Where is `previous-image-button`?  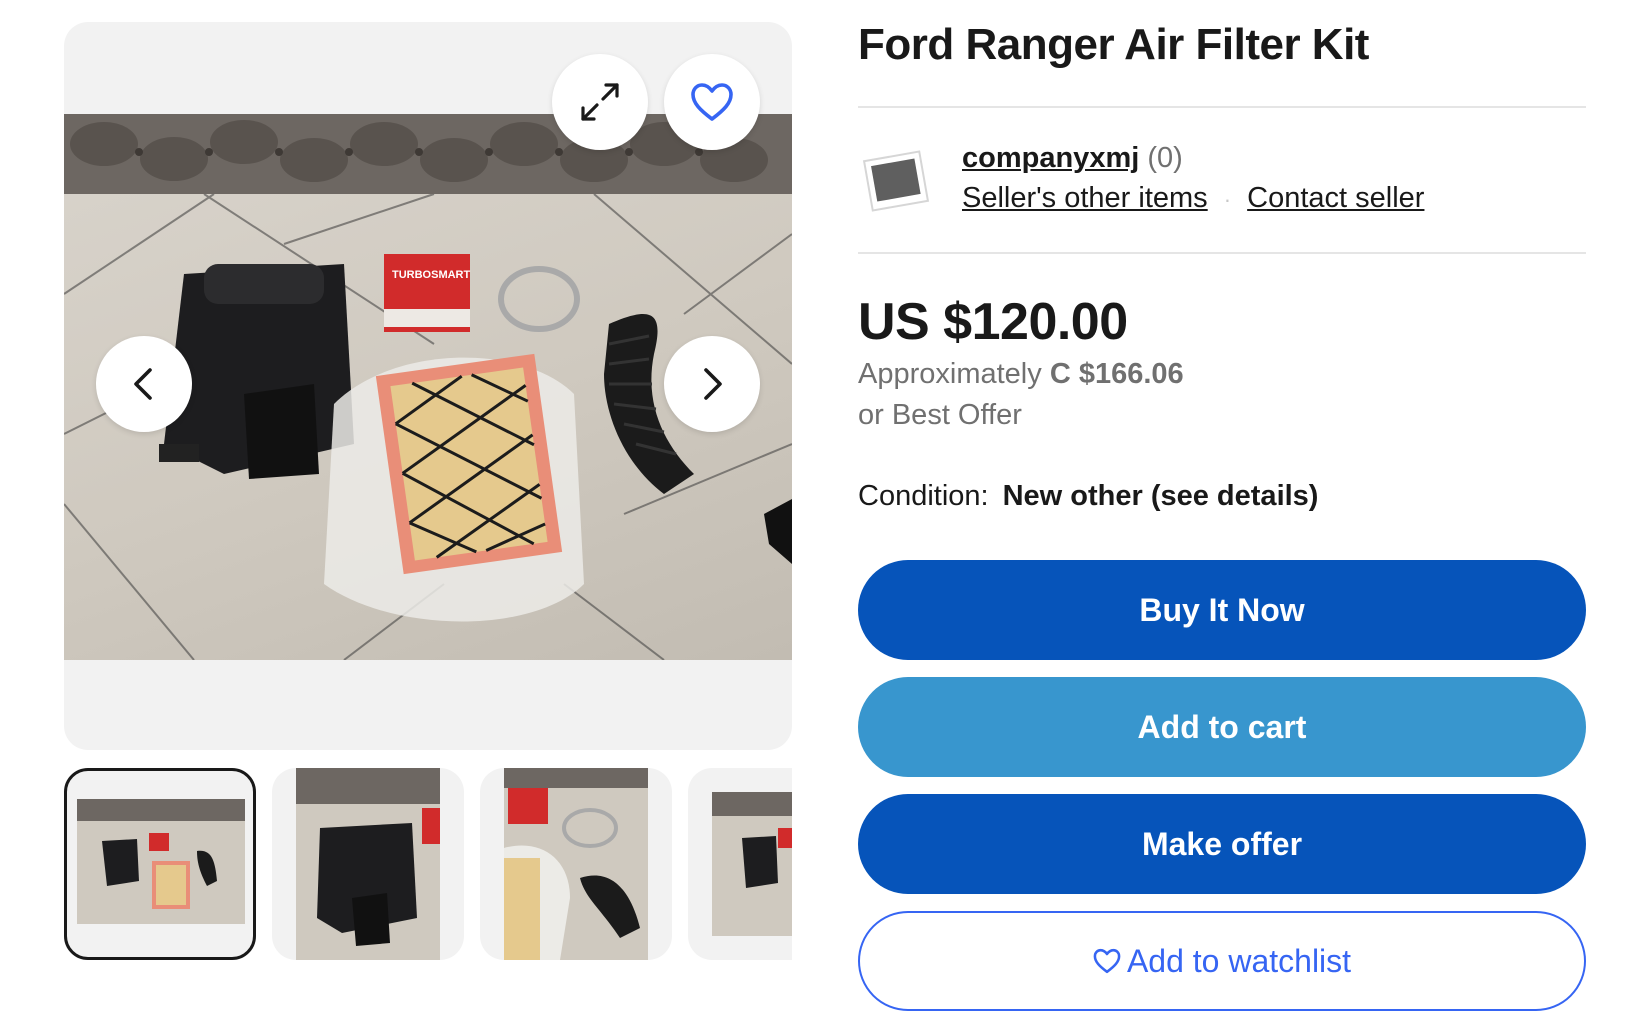
previous-image-button is located at coordinates (144, 384).